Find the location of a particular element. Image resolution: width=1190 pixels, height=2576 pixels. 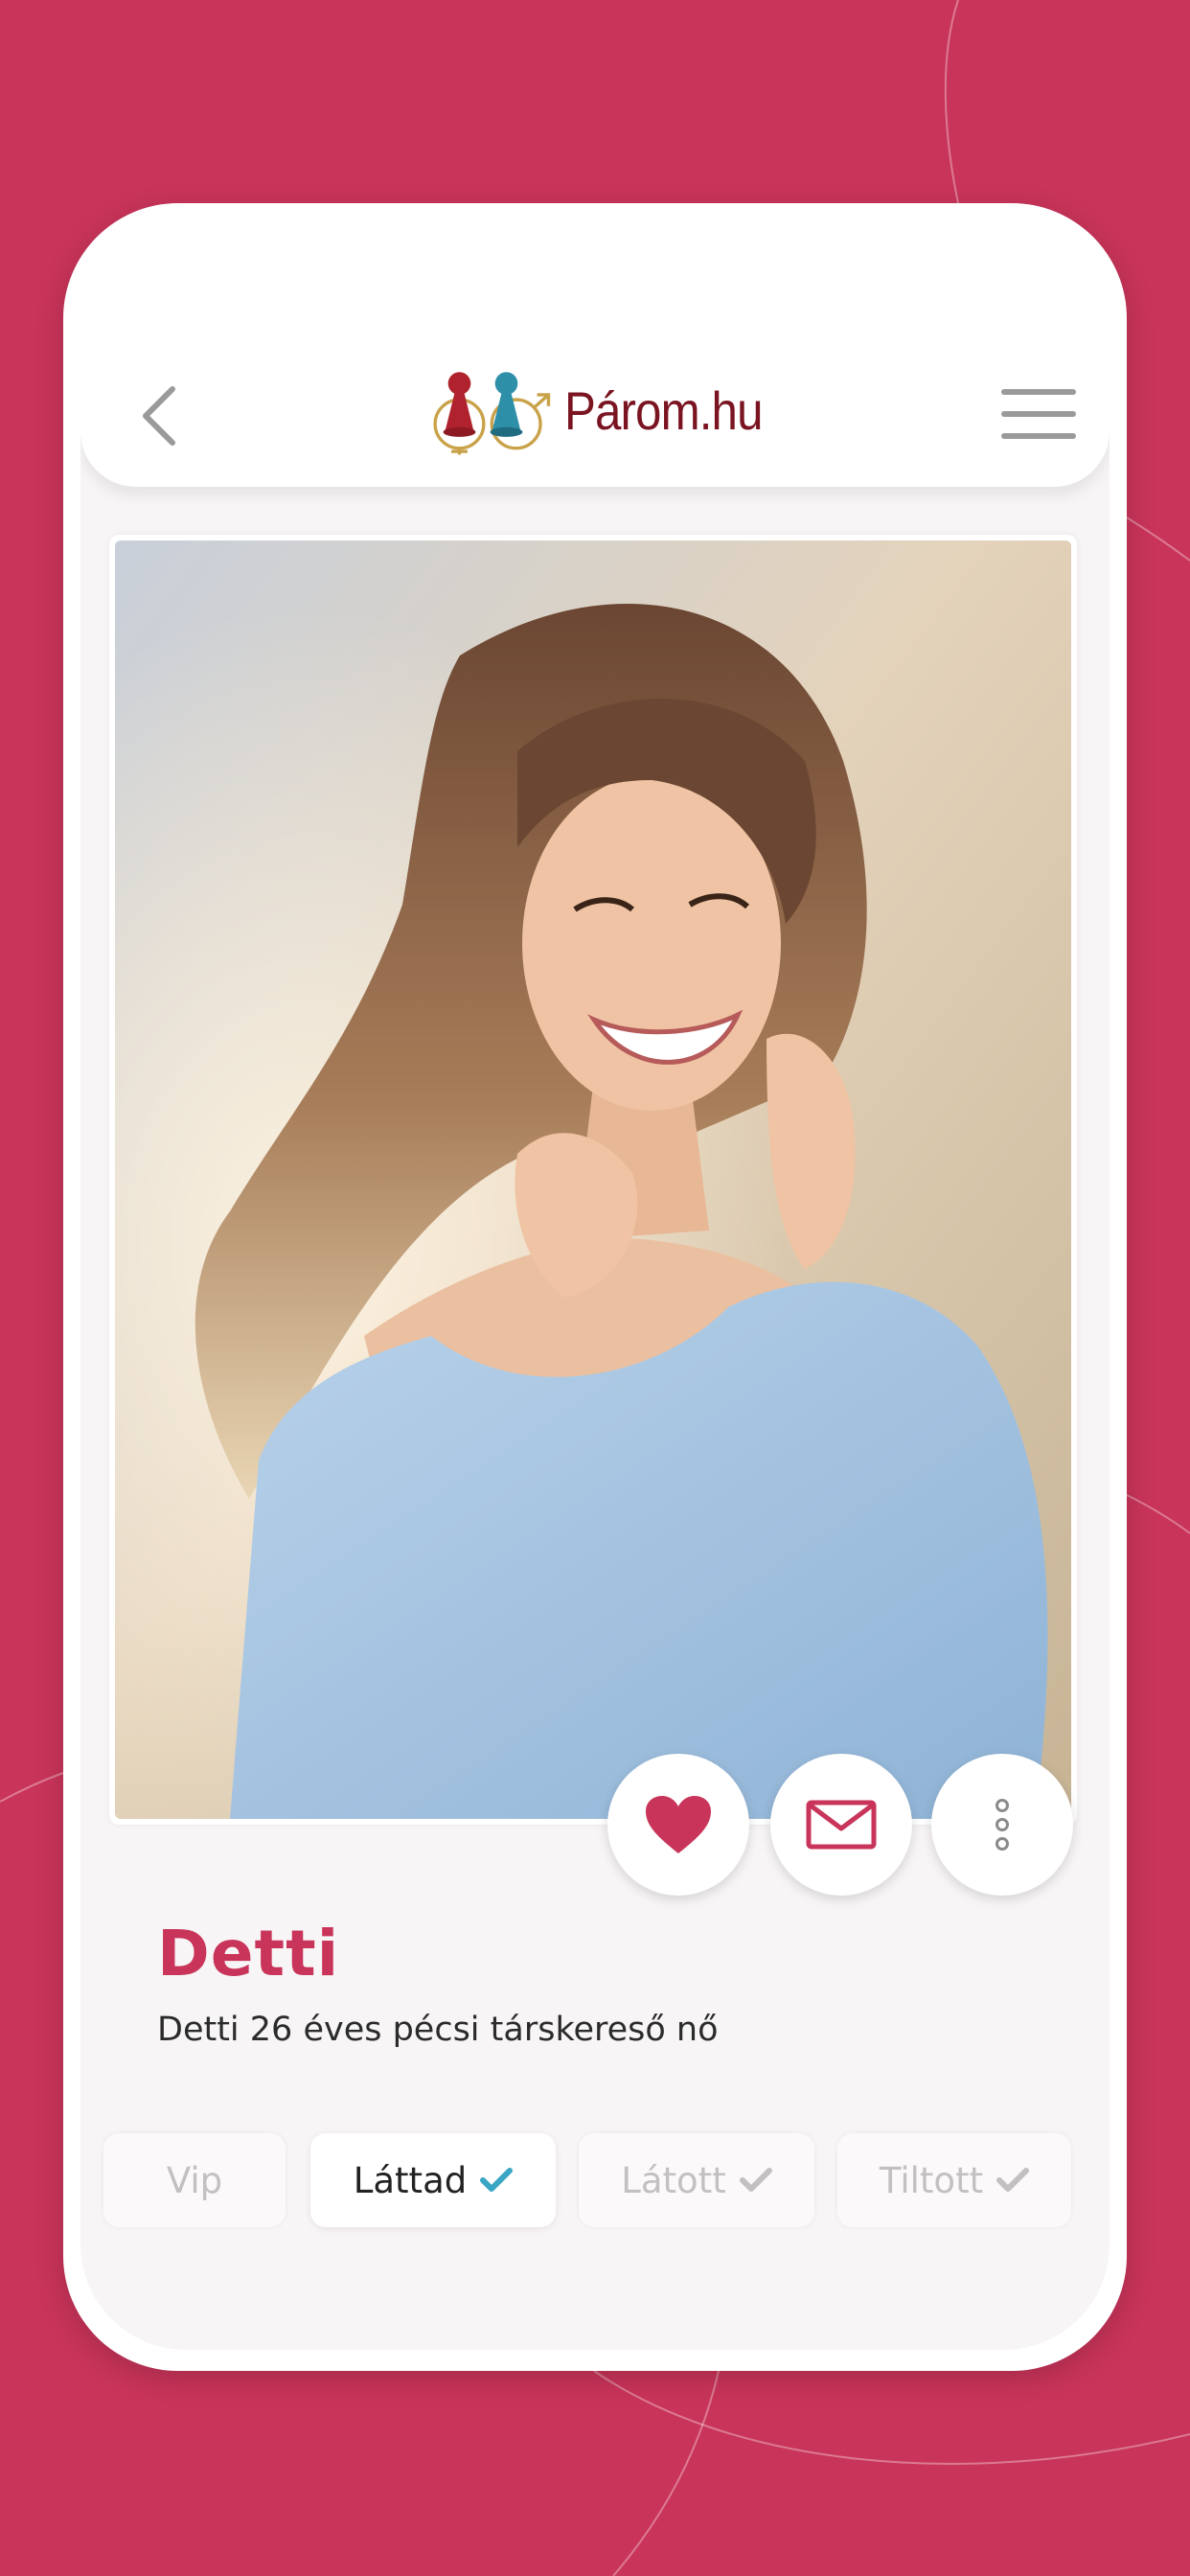

like-button is located at coordinates (678, 1825).